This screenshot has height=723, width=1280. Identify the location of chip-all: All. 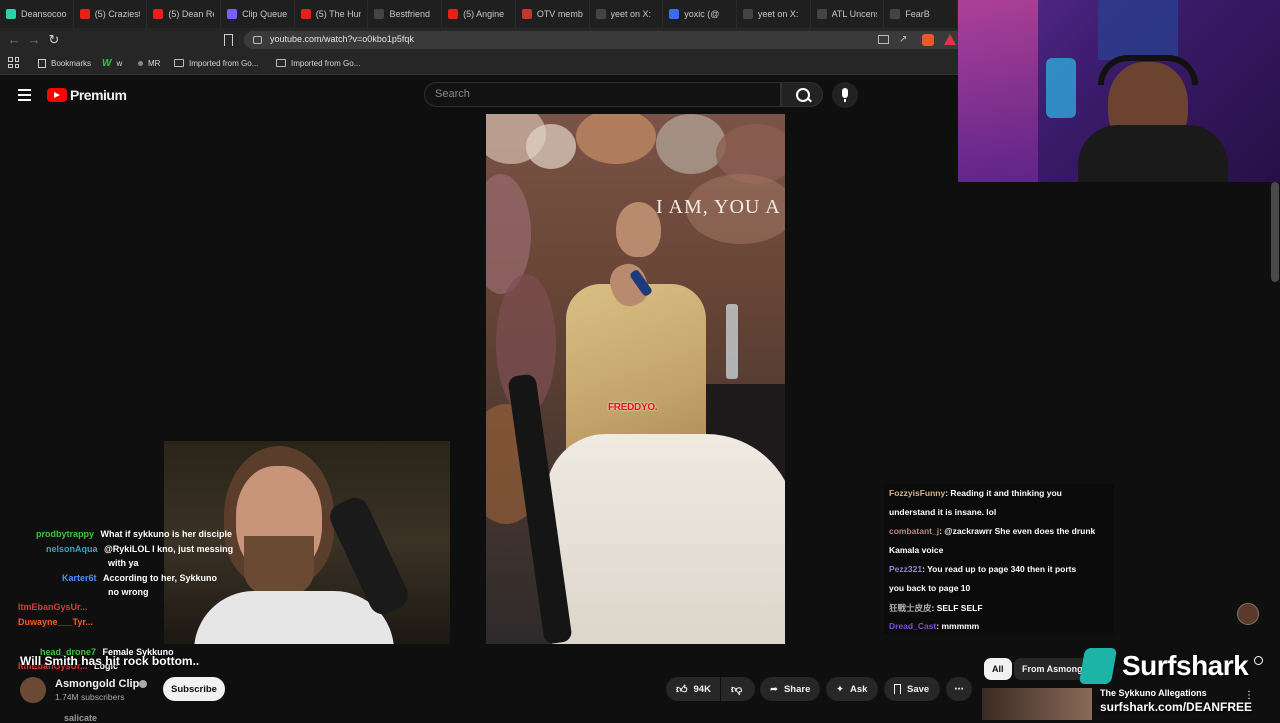
(998, 669).